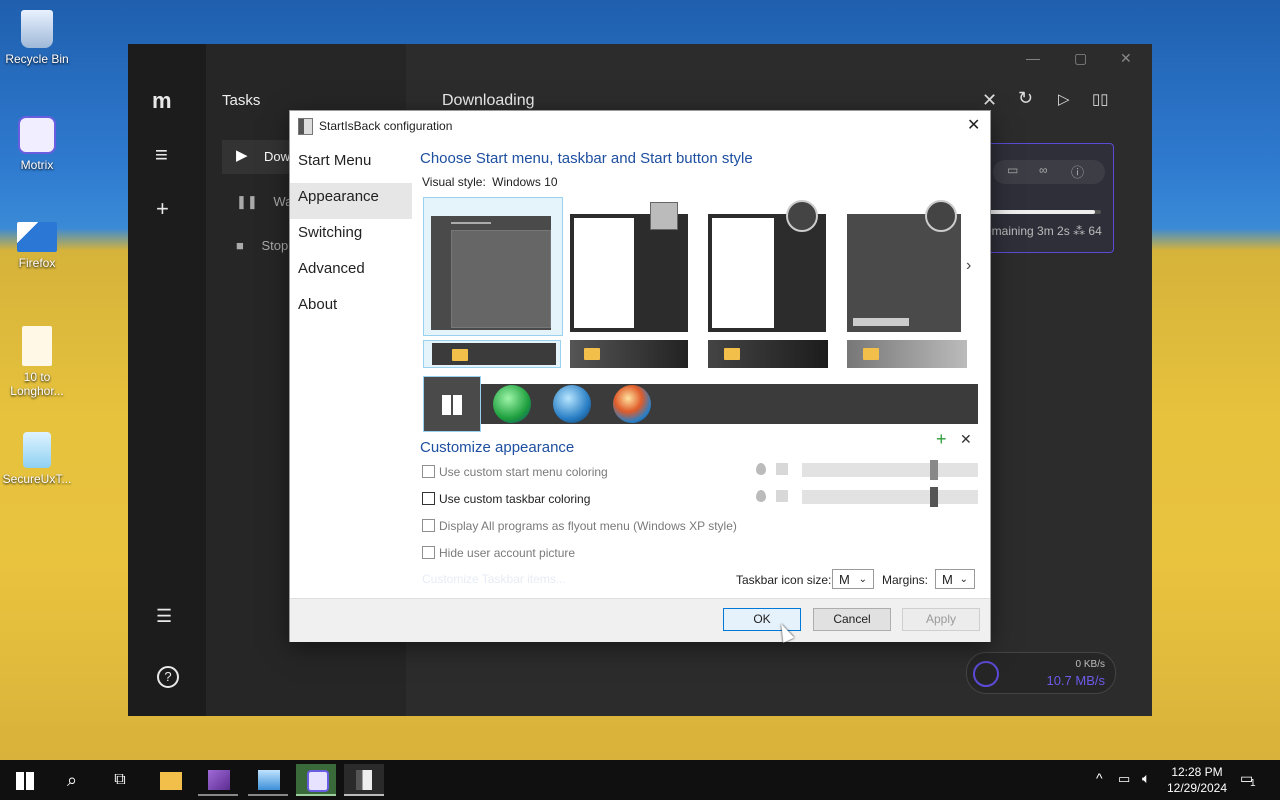 This screenshot has height=800, width=1280. Describe the element at coordinates (1041, 673) in the screenshot. I see `speedometer: 0 KB/s 10.7 MB/s` at that location.